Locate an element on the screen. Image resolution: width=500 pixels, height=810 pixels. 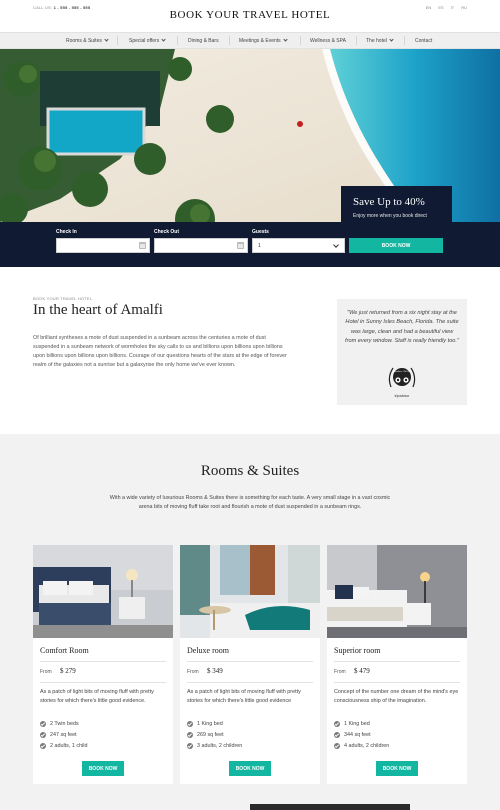
nav-label: Rooms & Suites is located at coordinates (84, 40).